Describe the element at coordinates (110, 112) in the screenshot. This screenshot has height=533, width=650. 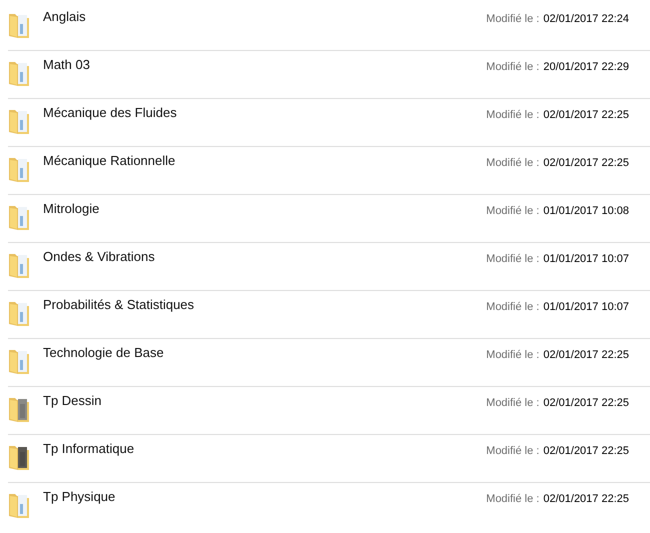
I see `folder-name: Mécanique des Fluides` at that location.